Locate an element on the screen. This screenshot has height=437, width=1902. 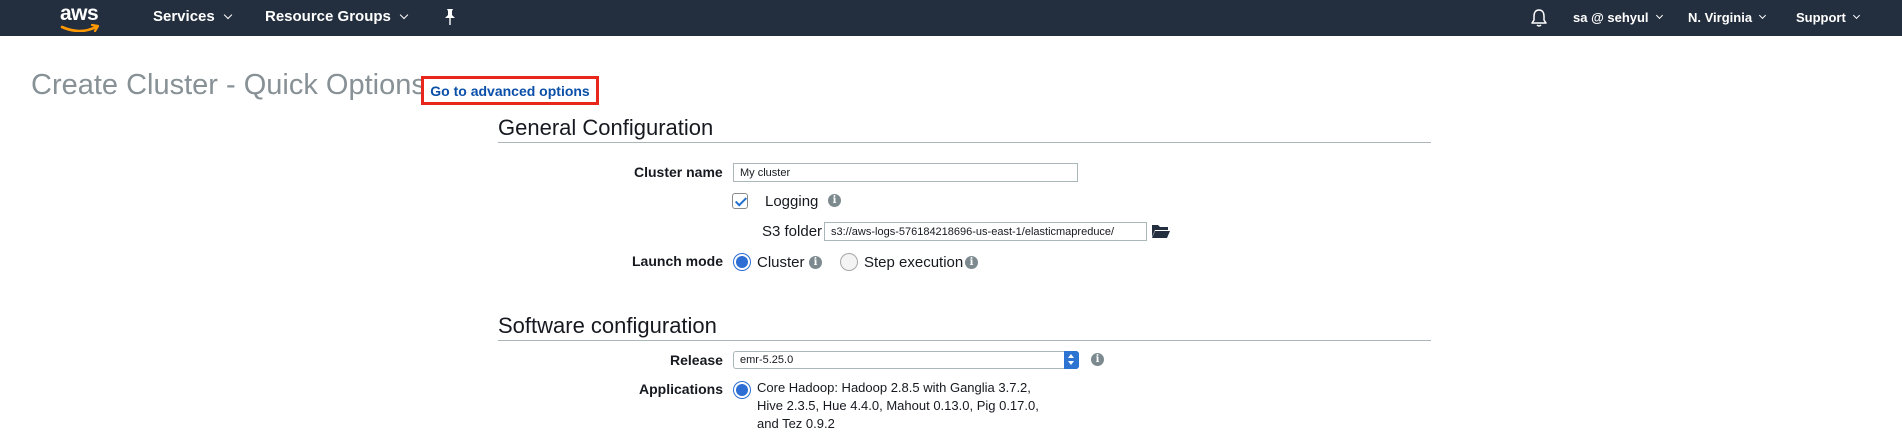
services-menu: Services is located at coordinates (192, 16).